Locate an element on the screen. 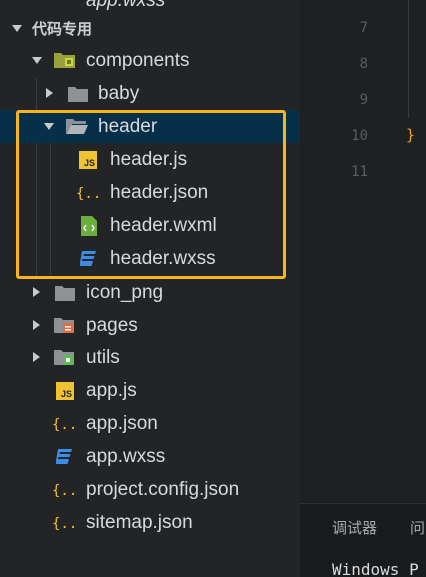 This screenshot has height=577, width=426. tree-item-header: header is located at coordinates (150, 126).